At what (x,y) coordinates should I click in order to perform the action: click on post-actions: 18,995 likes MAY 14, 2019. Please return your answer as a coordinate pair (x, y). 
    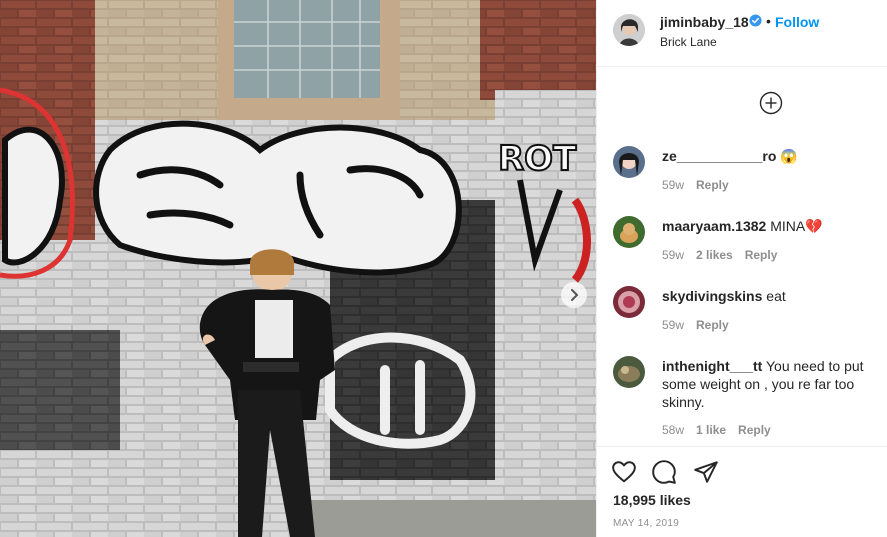
    Looking at the image, I should click on (742, 491).